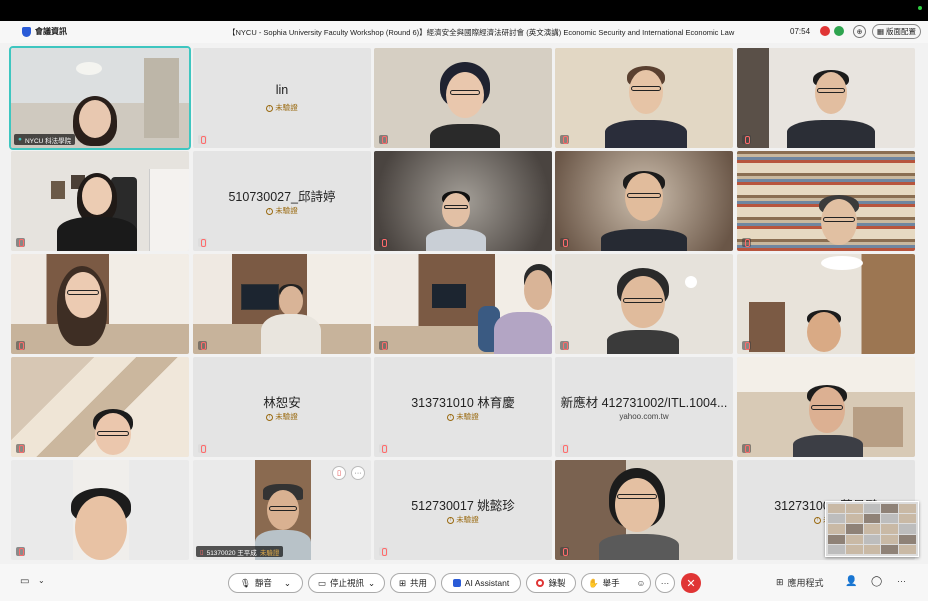  Describe the element at coordinates (463, 403) in the screenshot. I see `participant-name: 313731010 林育慶` at that location.